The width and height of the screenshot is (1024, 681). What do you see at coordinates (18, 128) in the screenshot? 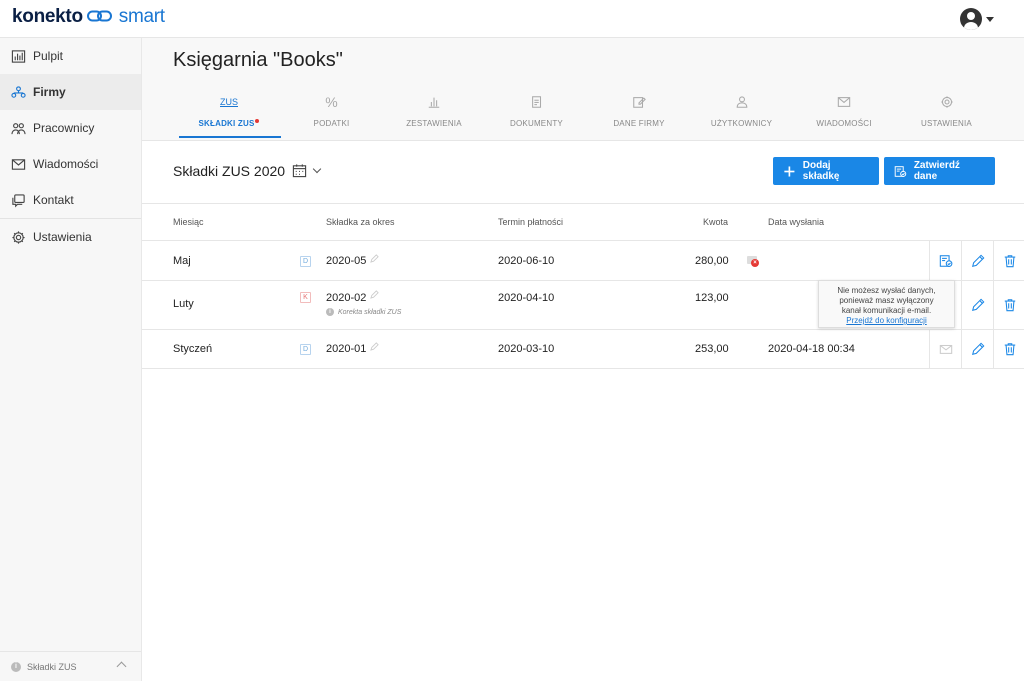
I see `employees-icon` at bounding box center [18, 128].